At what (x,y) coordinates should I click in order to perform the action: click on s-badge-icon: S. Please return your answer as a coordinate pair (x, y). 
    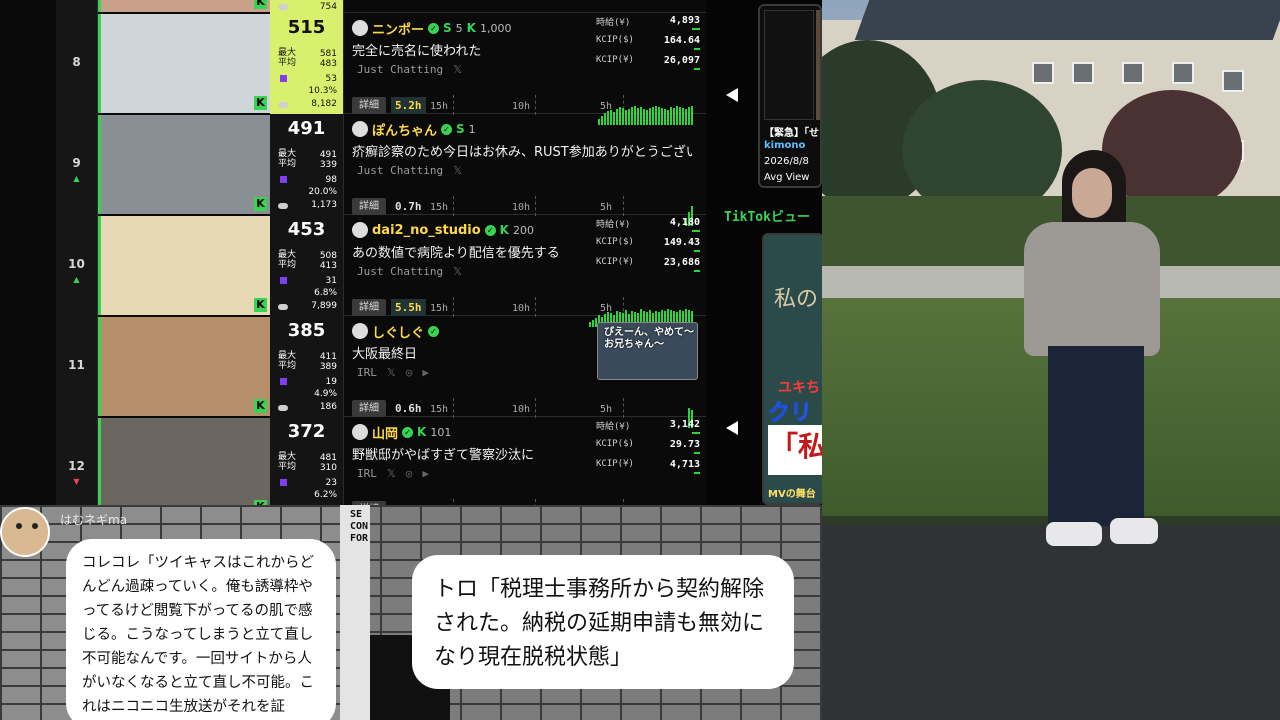
    Looking at the image, I should click on (447, 28).